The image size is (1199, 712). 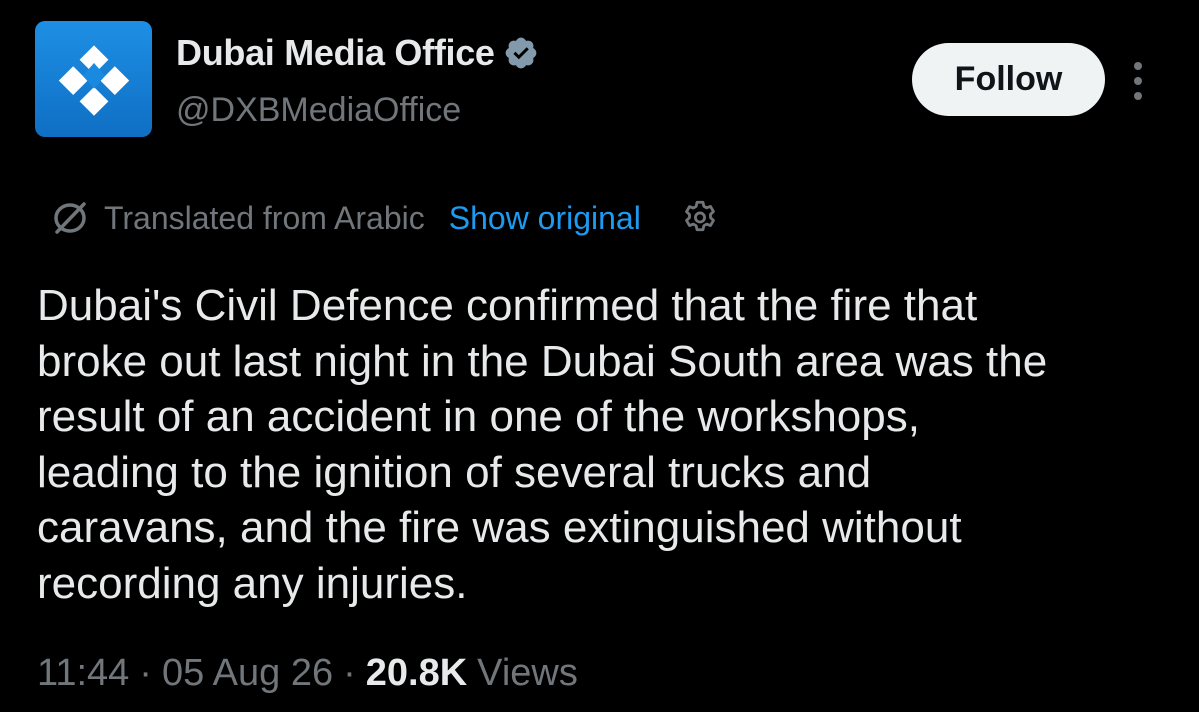 What do you see at coordinates (1138, 81) in the screenshot?
I see `more-options-icon` at bounding box center [1138, 81].